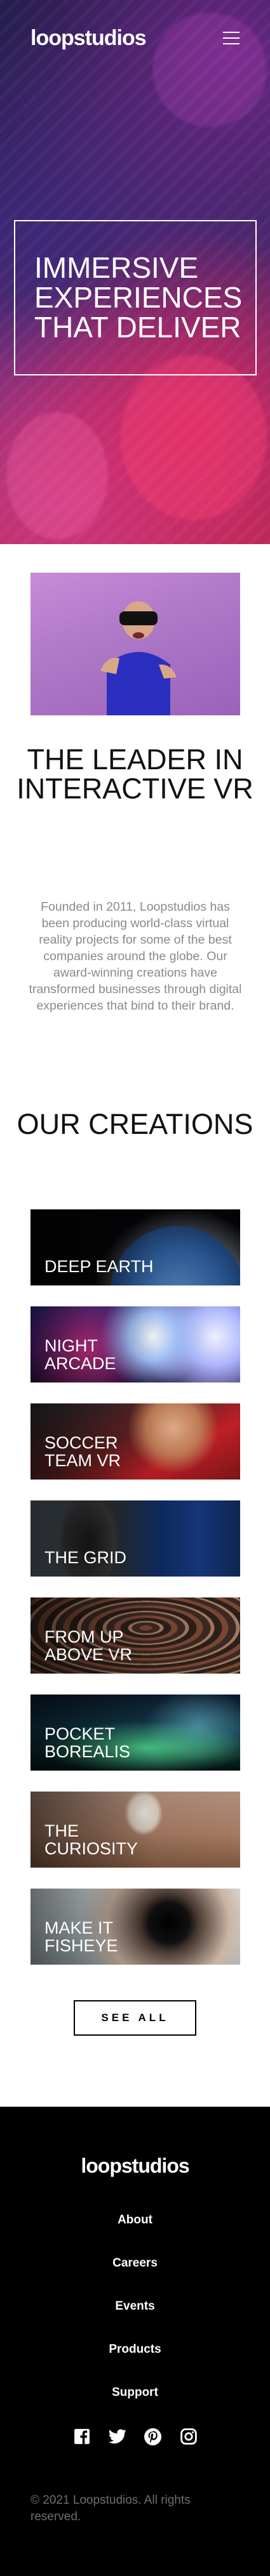  Describe the element at coordinates (135, 1538) in the screenshot. I see `creation-card-the-grid: The Grid` at that location.